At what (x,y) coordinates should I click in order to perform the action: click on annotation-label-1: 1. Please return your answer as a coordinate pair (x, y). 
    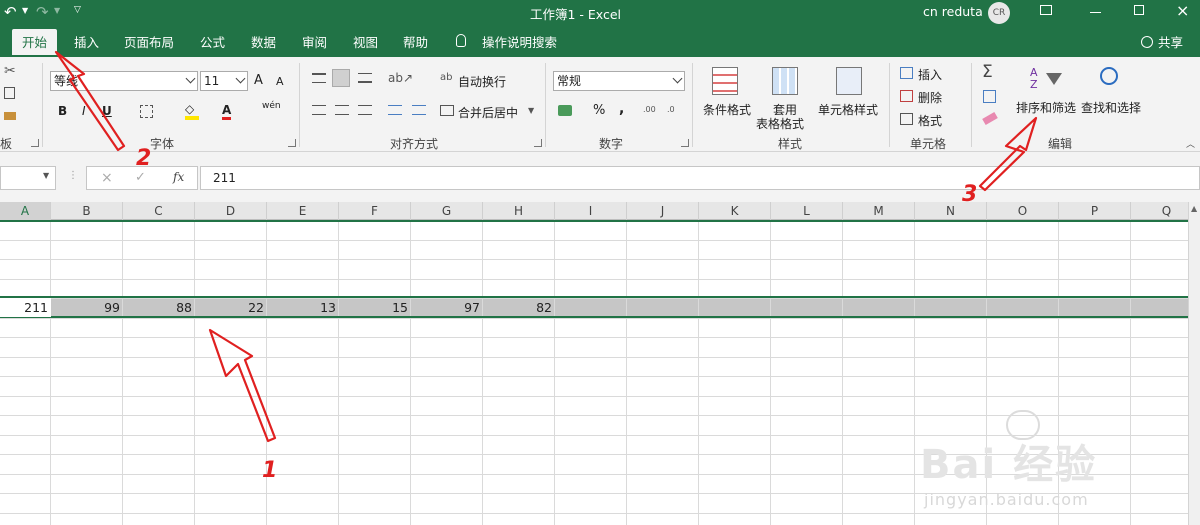
    Looking at the image, I should click on (270, 470).